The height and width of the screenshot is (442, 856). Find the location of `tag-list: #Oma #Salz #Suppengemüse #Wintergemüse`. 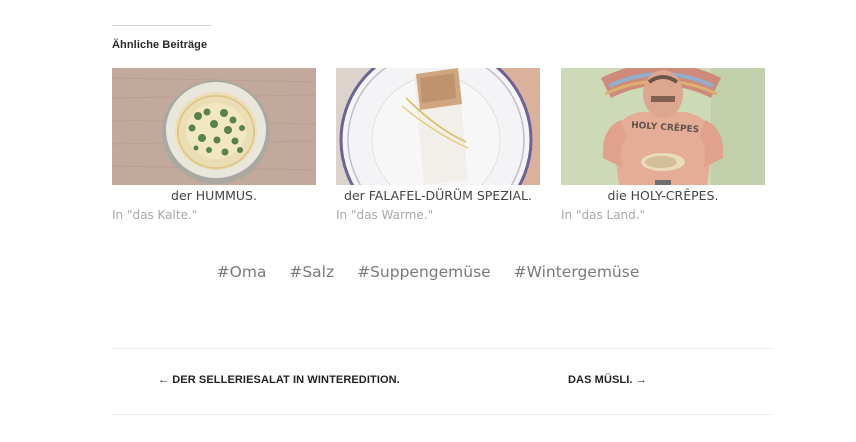

tag-list: #Oma #Salz #Suppengemüse #Wintergemüse is located at coordinates (428, 272).